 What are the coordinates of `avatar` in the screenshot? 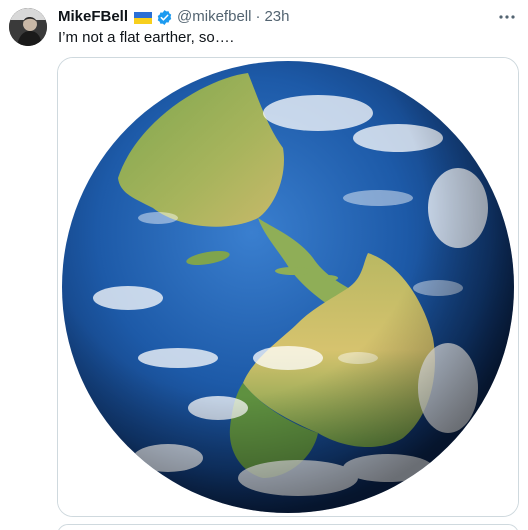 It's located at (28, 27).